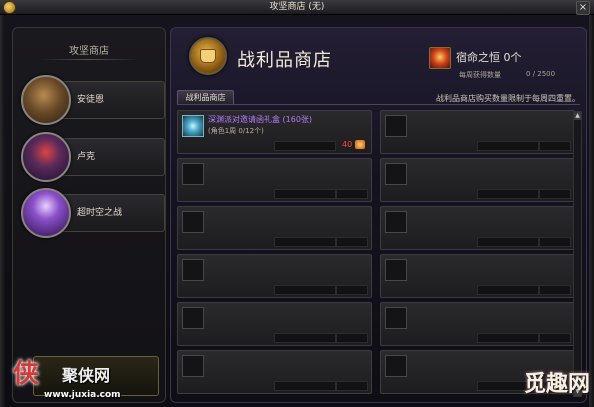  I want to click on watermark-brand: 聚侠网, so click(86, 375).